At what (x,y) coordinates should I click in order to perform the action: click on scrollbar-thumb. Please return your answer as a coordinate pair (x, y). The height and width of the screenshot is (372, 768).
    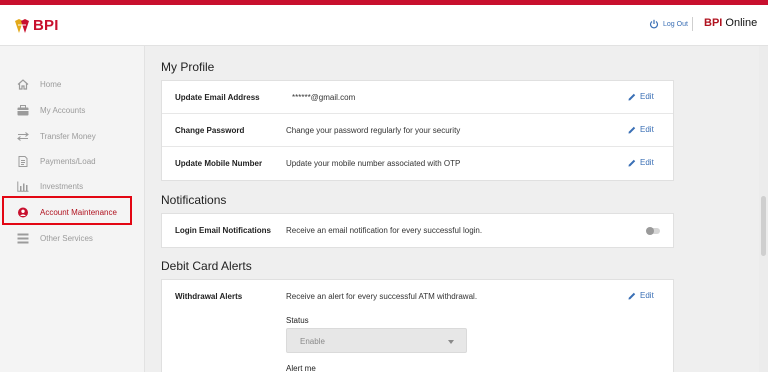
    Looking at the image, I should click on (763, 226).